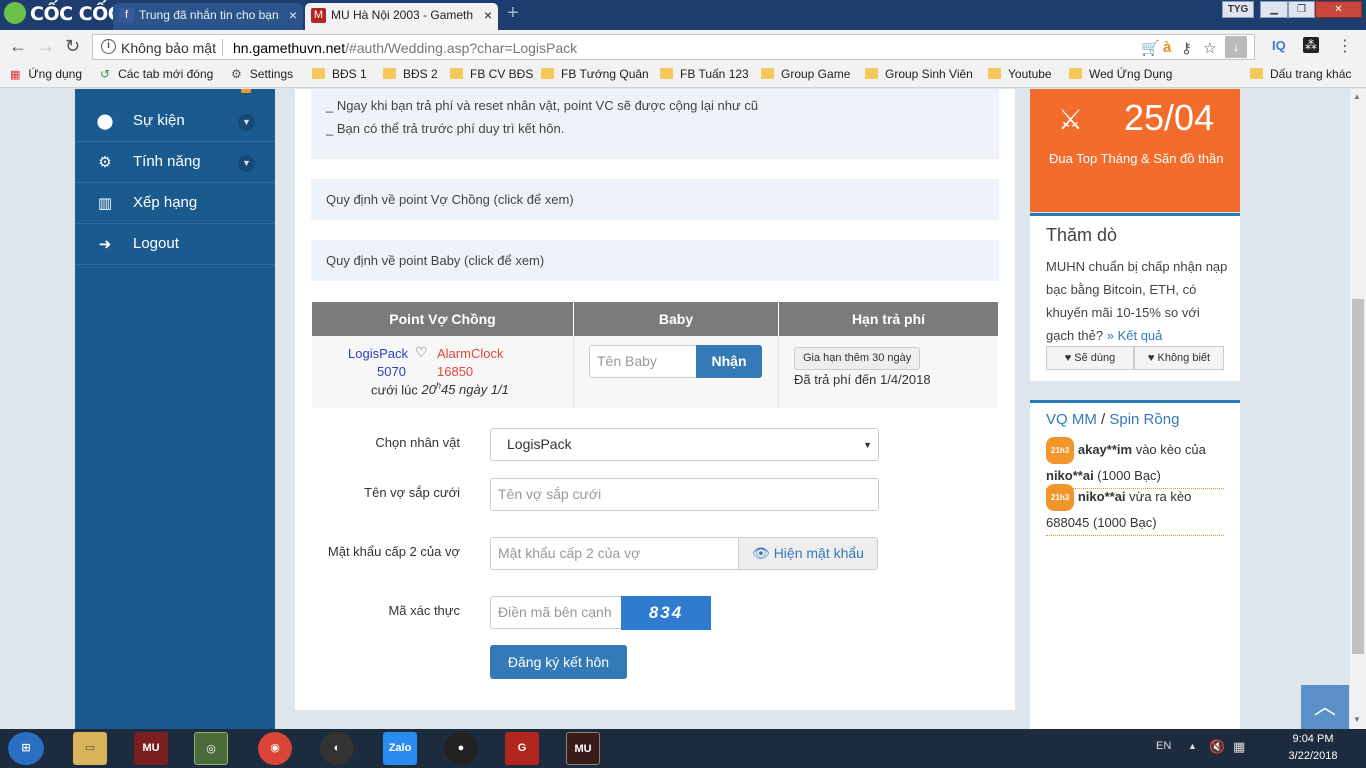 The height and width of the screenshot is (768, 1366). Describe the element at coordinates (1239, 747) in the screenshot. I see `network-icon: ▦` at that location.